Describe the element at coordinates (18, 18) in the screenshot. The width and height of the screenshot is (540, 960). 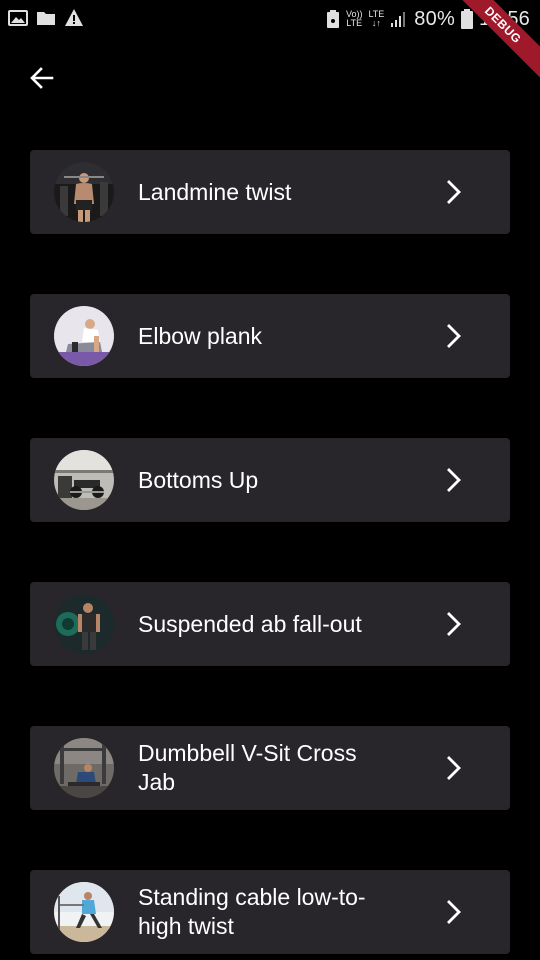
I see `image-icon` at that location.